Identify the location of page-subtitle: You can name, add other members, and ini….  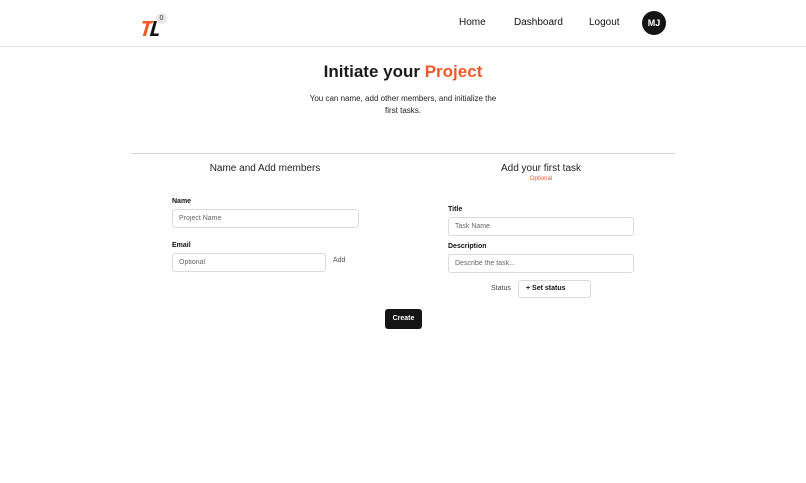
(403, 104).